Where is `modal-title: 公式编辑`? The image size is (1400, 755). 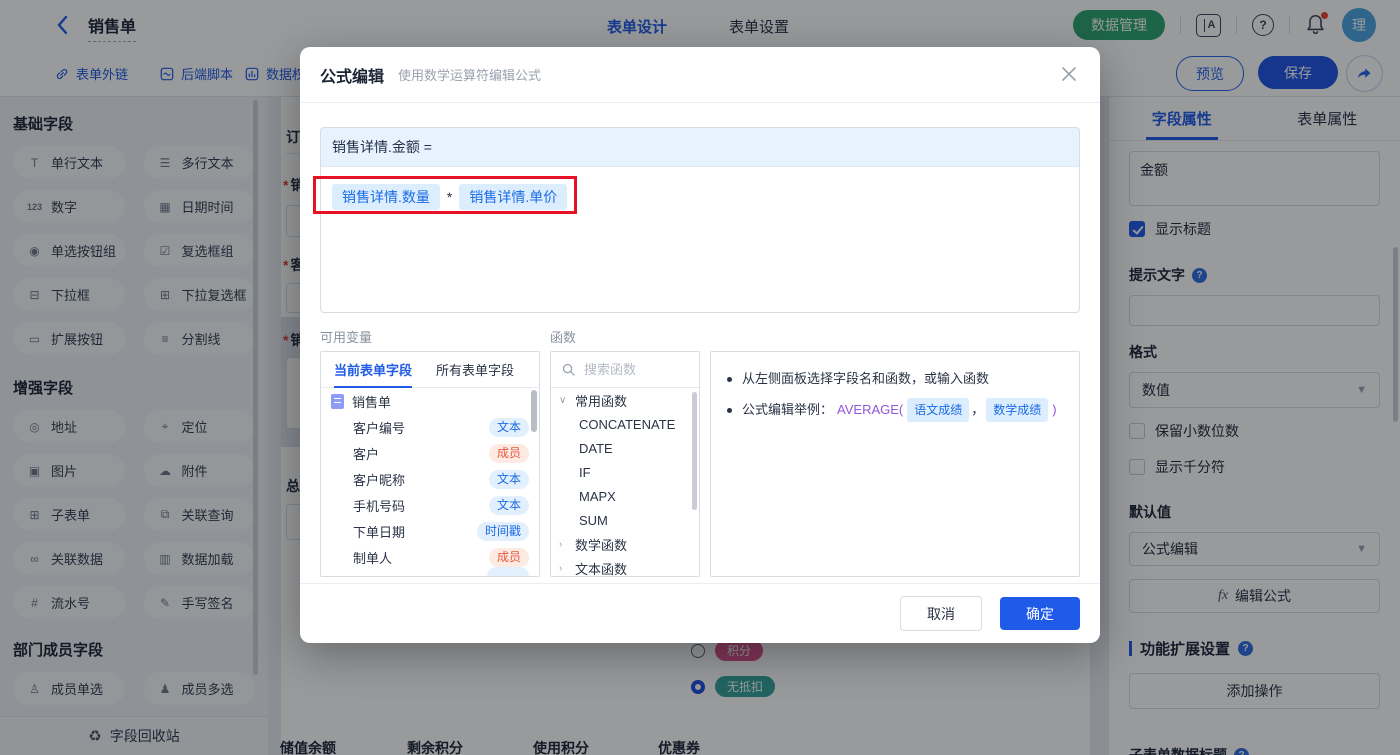
modal-title: 公式编辑 is located at coordinates (352, 77).